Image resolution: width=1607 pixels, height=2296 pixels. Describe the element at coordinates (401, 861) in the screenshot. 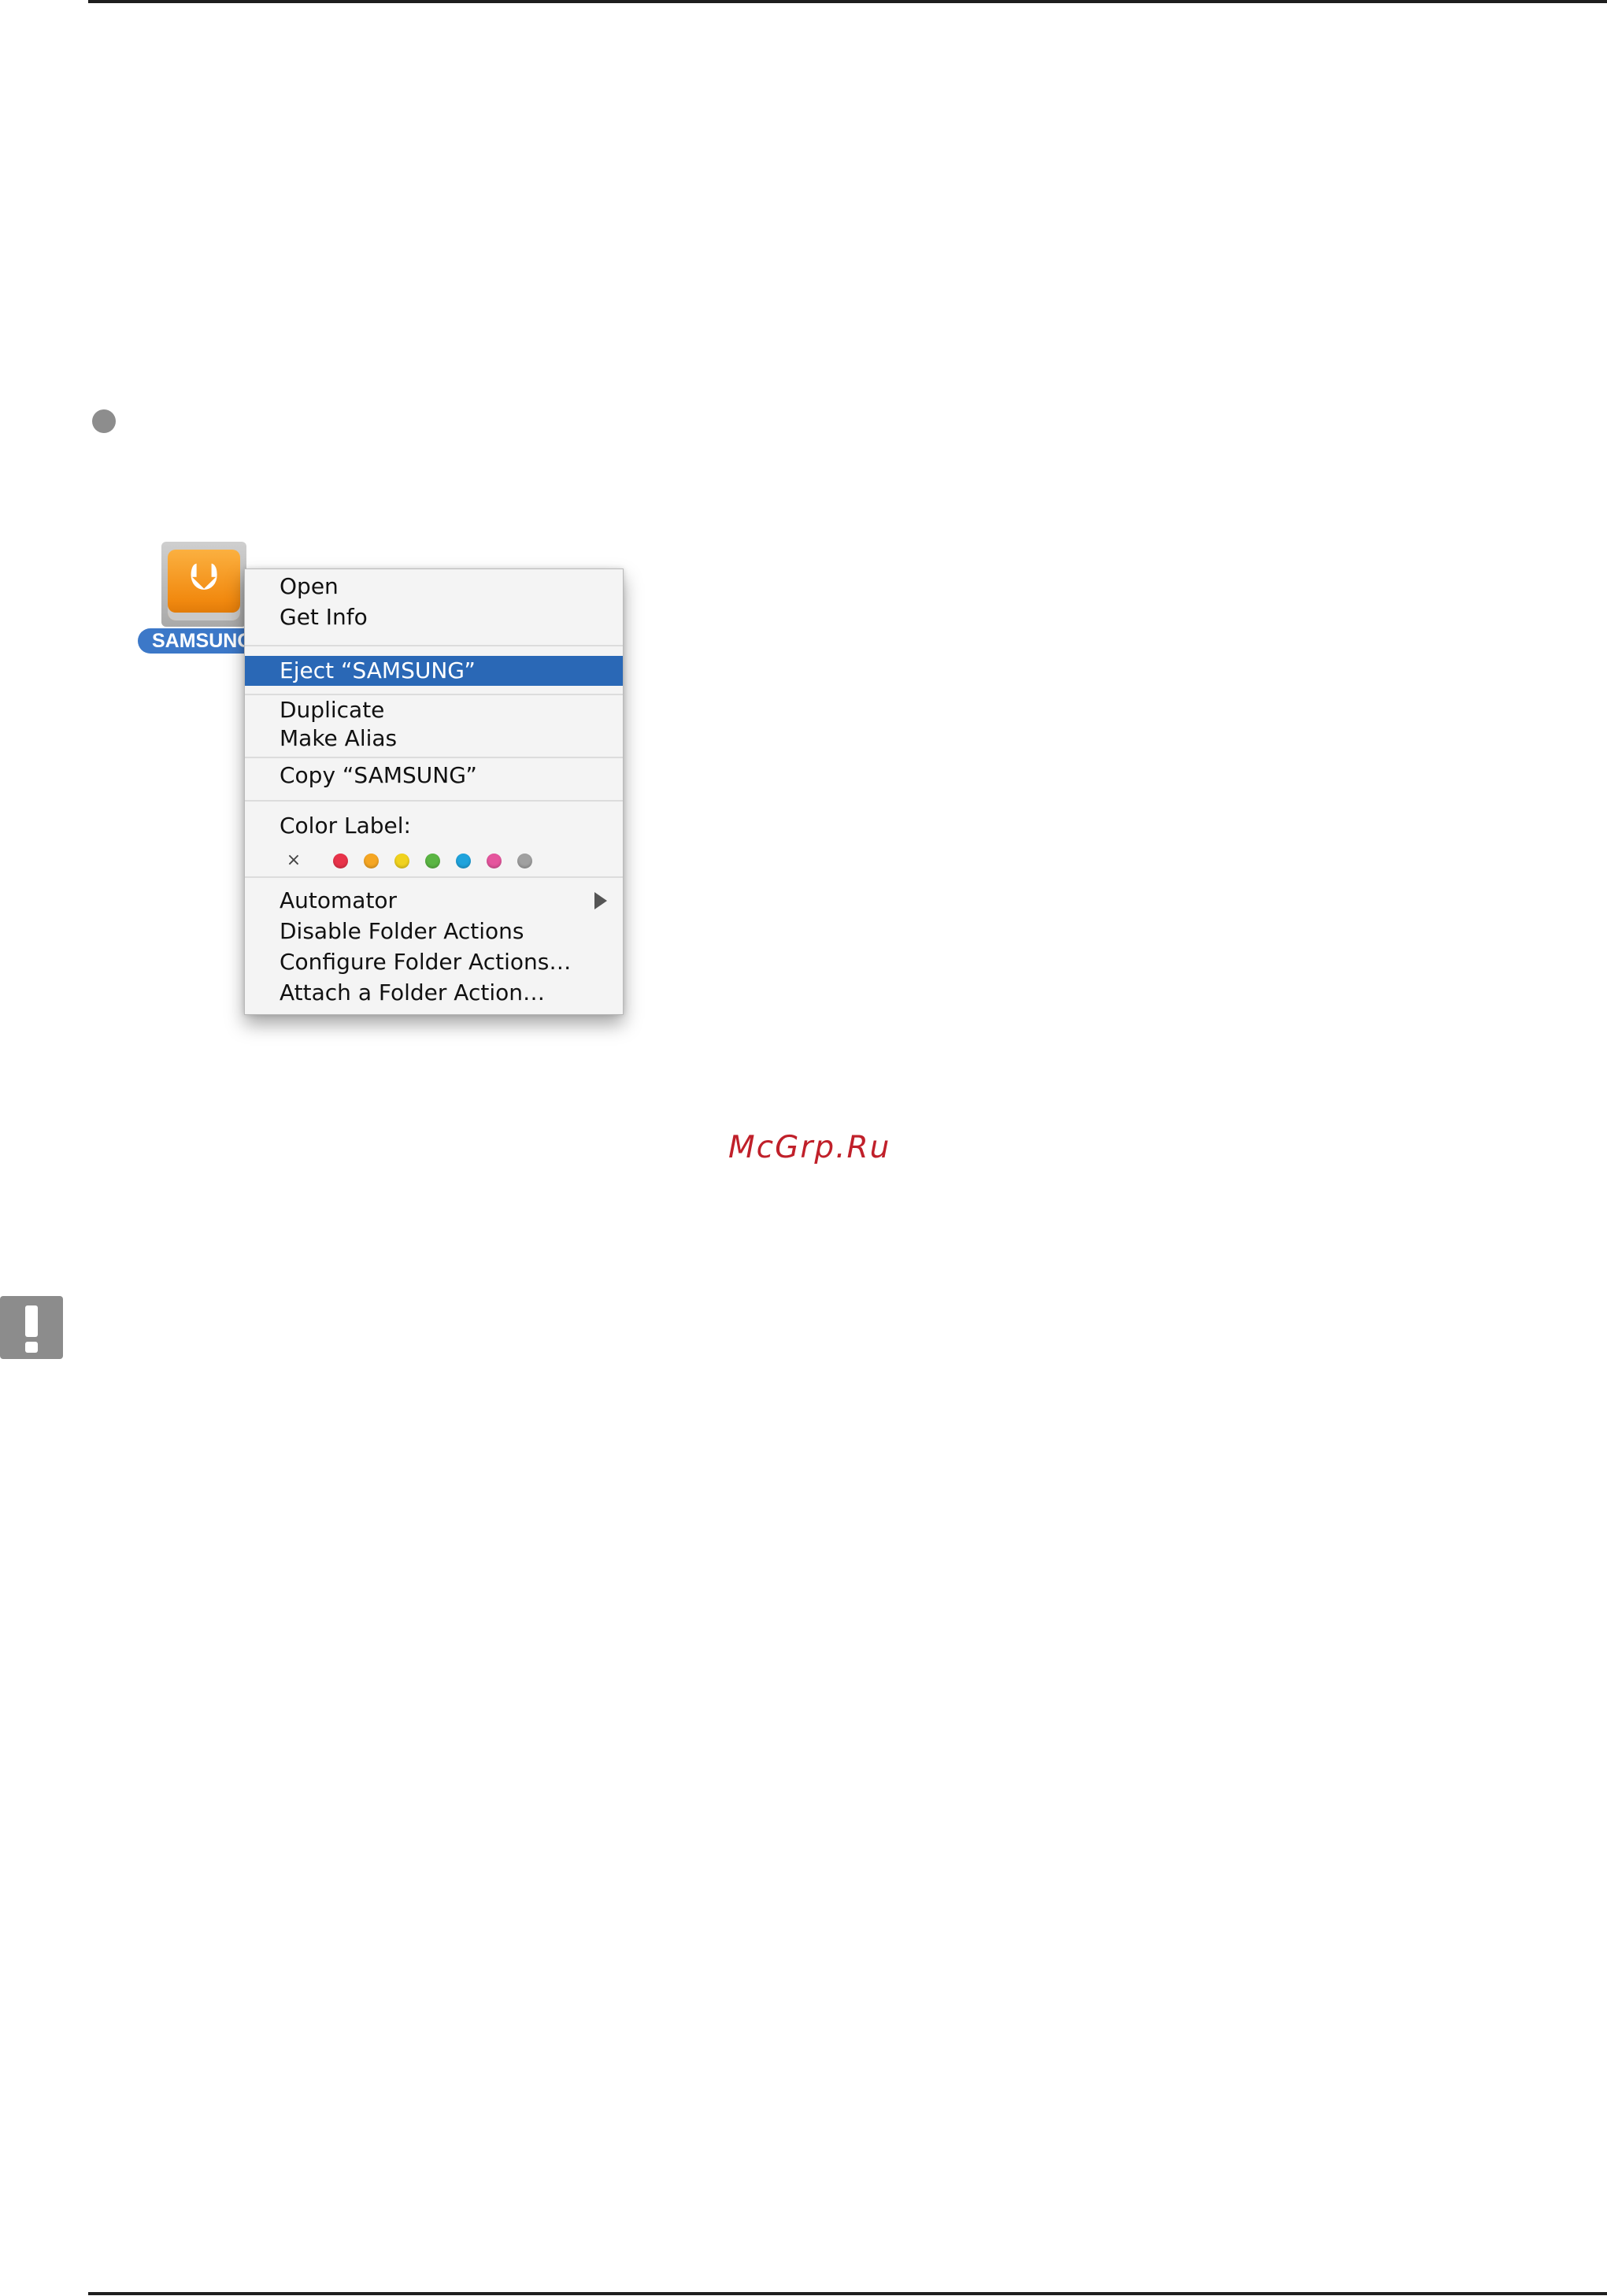

I see `yellow-label-swatch` at that location.